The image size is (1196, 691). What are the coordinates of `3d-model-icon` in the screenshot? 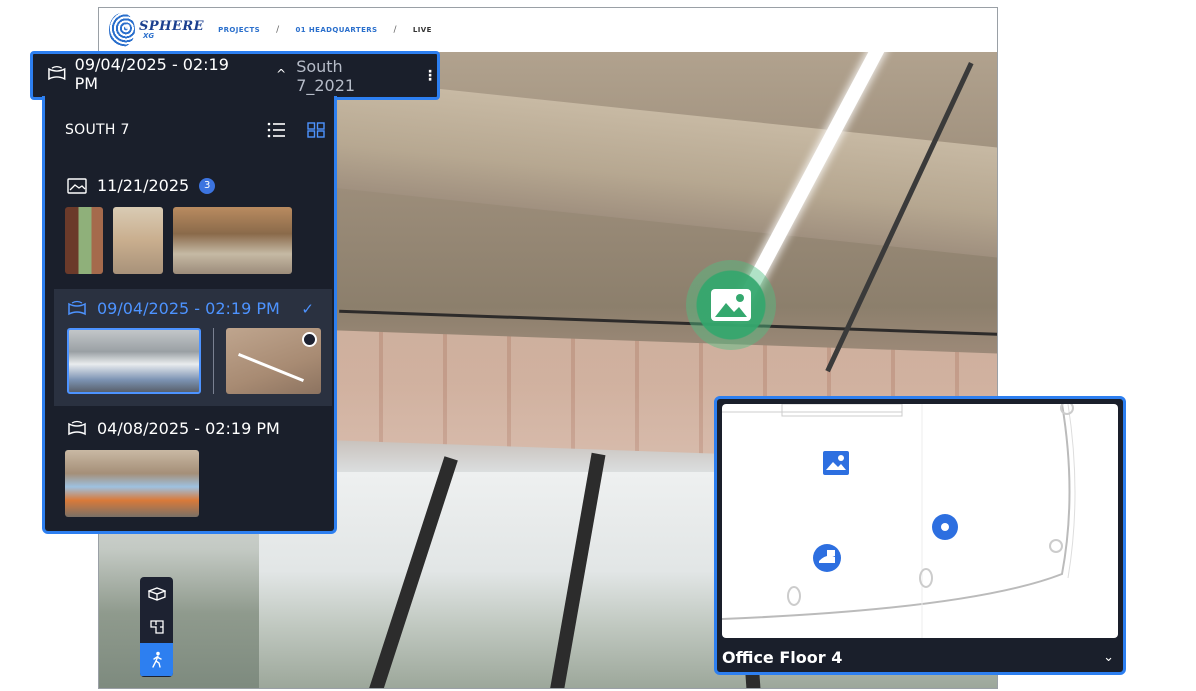 It's located at (156, 593).